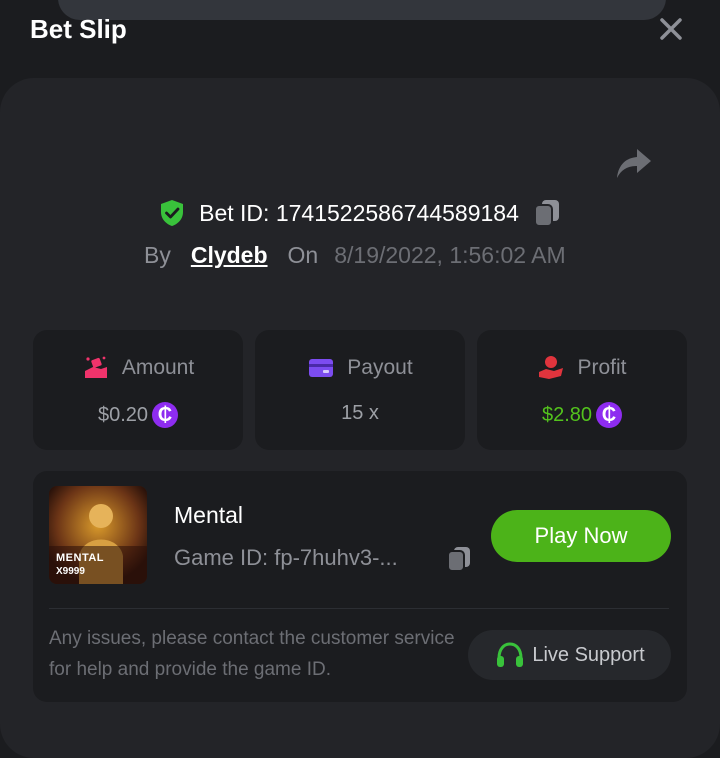  What do you see at coordinates (95, 367) in the screenshot?
I see `money-hand-icon` at bounding box center [95, 367].